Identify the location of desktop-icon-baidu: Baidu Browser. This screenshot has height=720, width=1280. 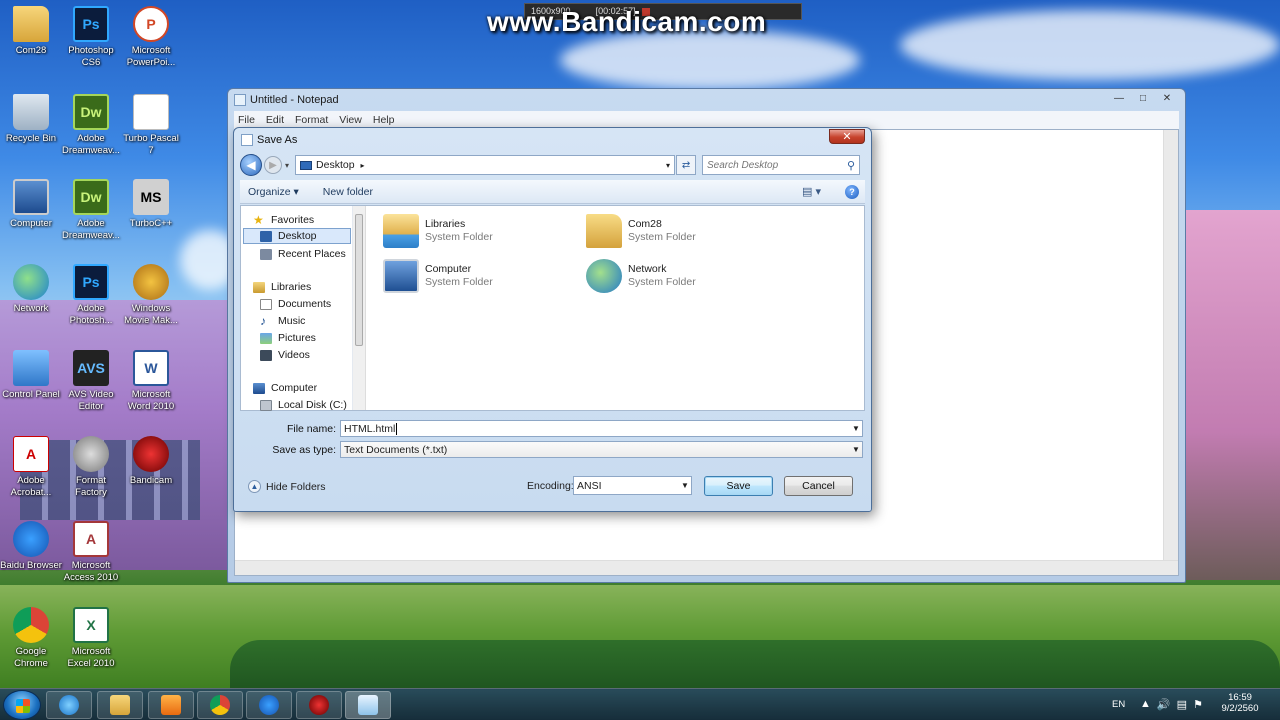
(31, 546).